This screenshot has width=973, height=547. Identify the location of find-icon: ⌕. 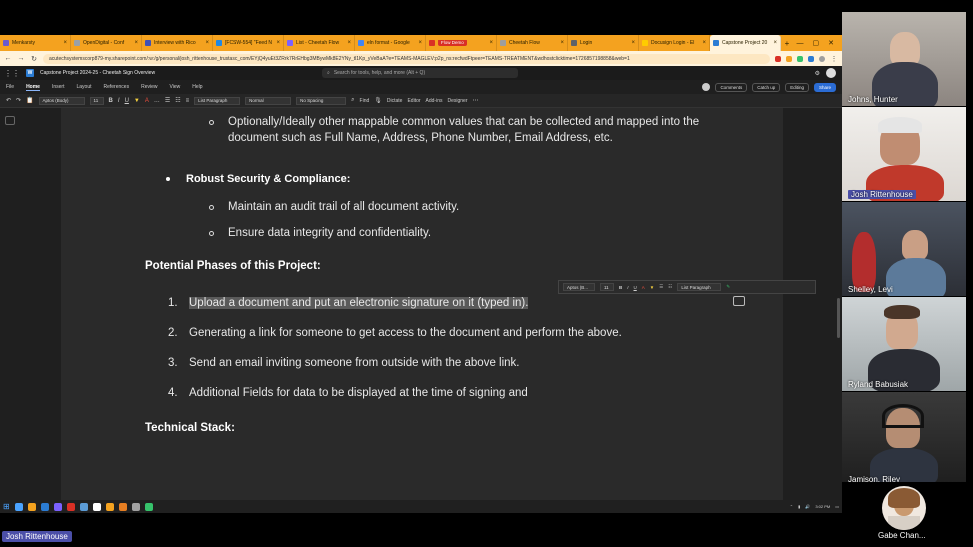
(352, 100).